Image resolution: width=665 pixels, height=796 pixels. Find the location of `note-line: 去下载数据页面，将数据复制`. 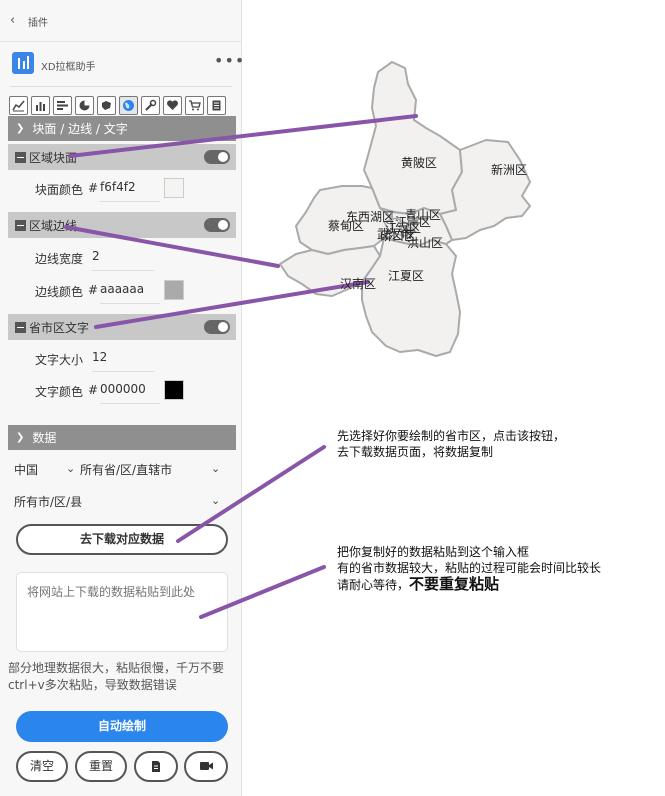

note-line: 去下载数据页面，将数据复制 is located at coordinates (415, 452).